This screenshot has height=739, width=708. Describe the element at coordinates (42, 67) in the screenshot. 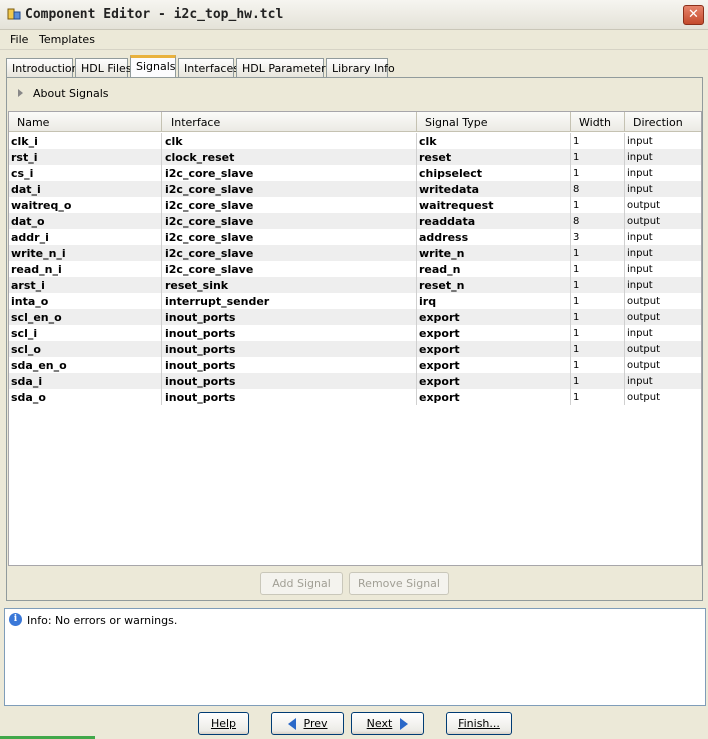

I see `tab-introduction: Introduction` at that location.